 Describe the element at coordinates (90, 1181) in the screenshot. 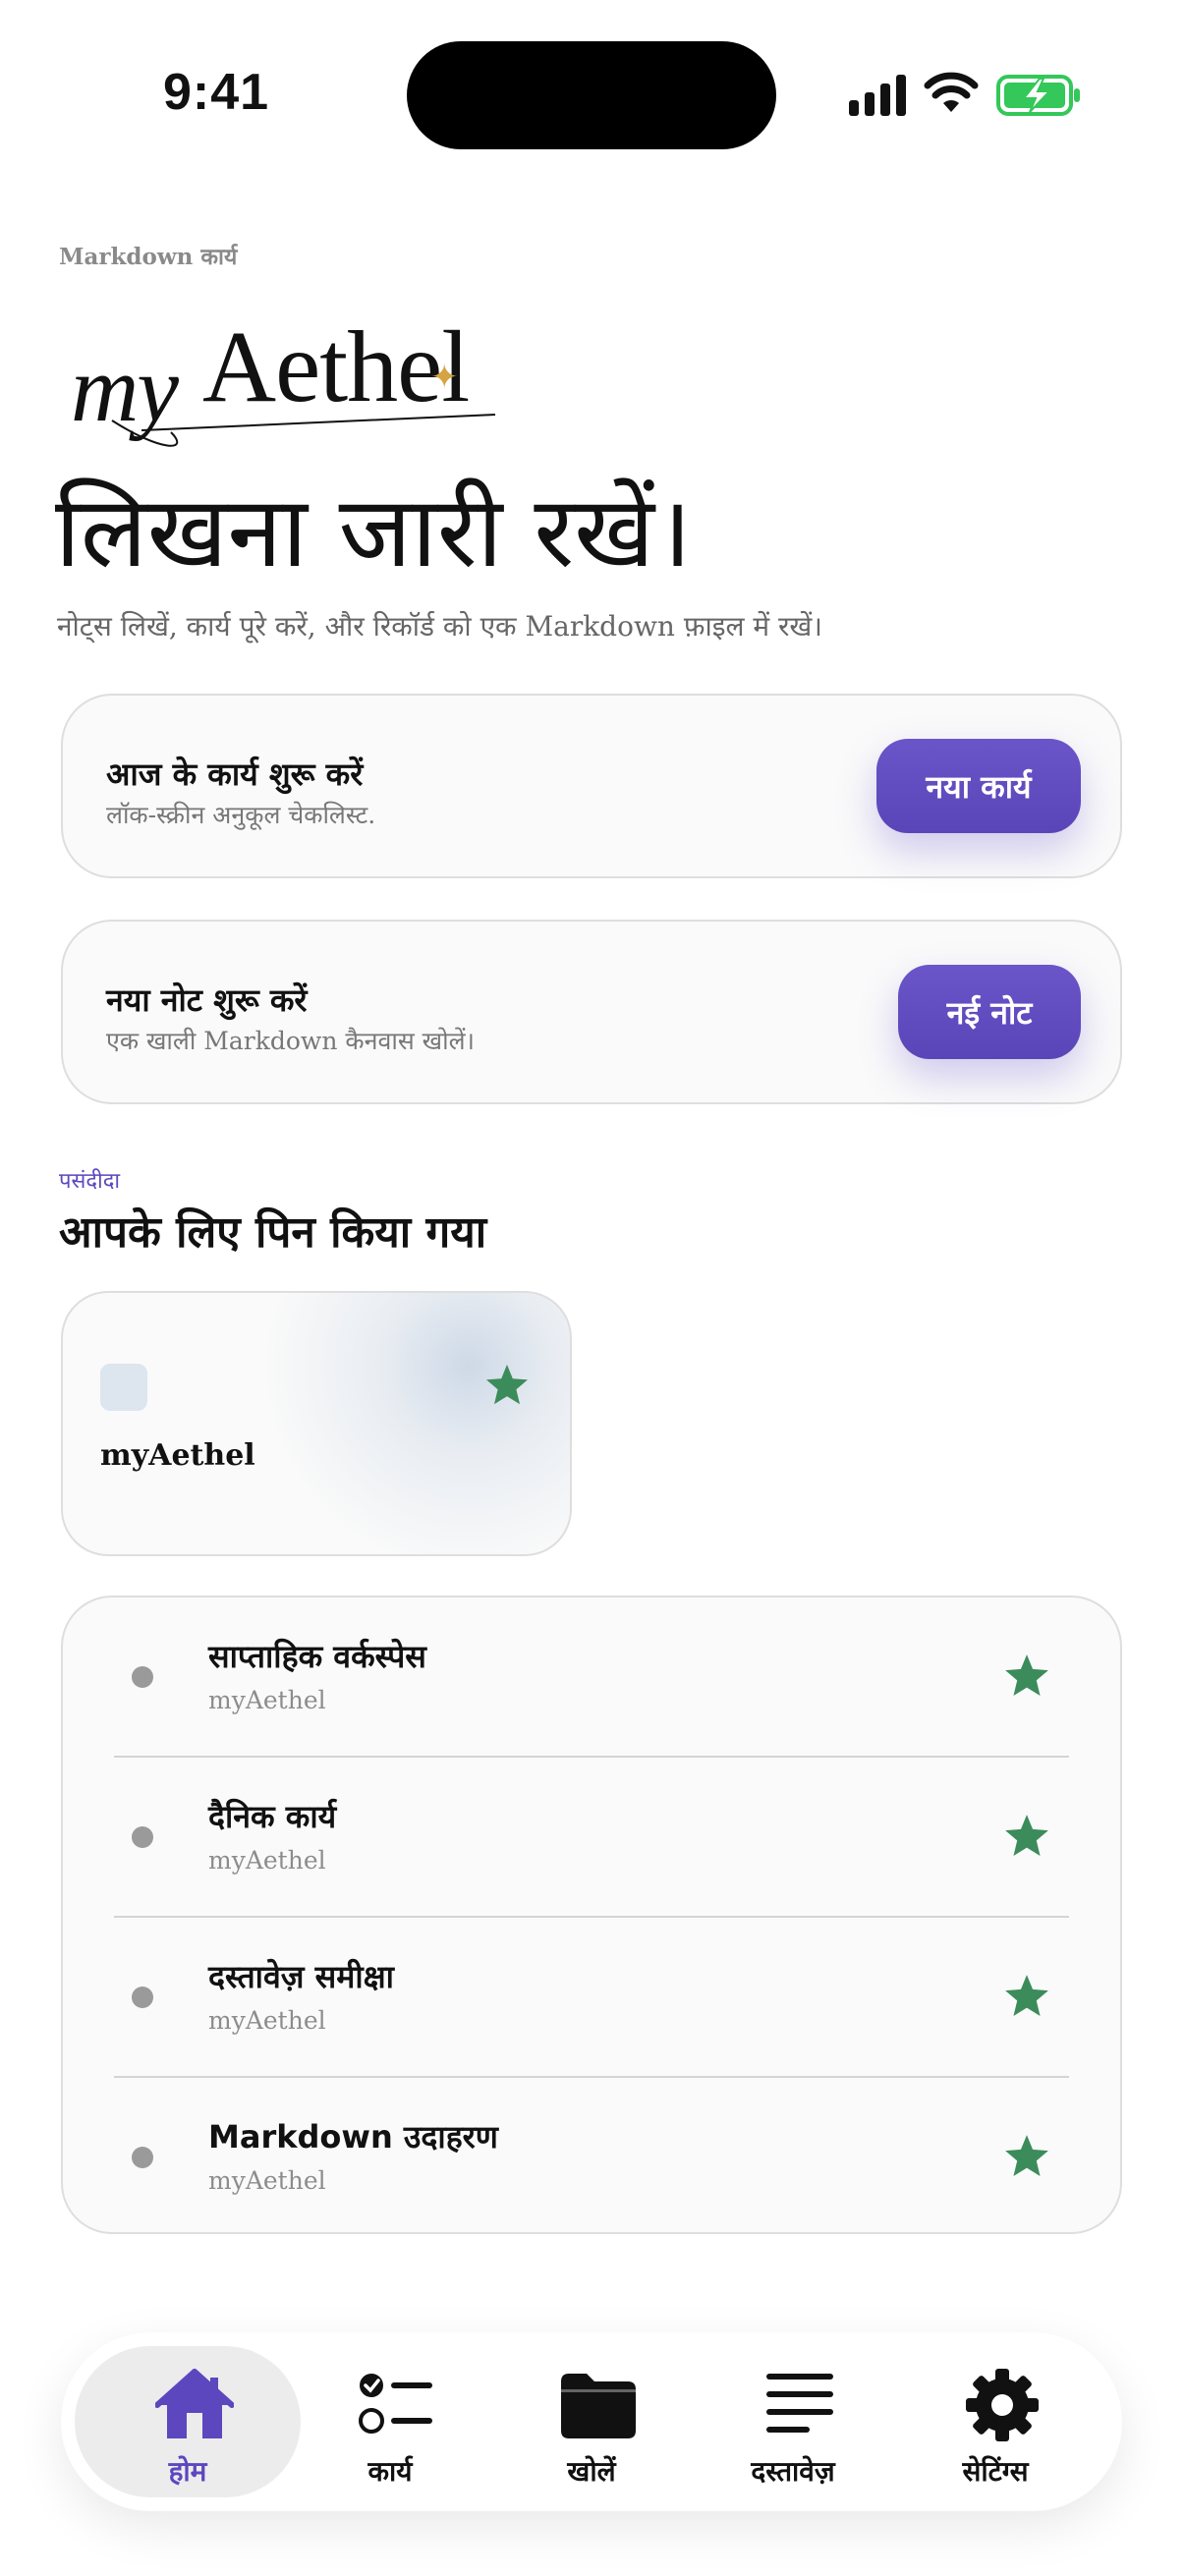

I see `favorites-eyebrow: पसंदीदा` at that location.